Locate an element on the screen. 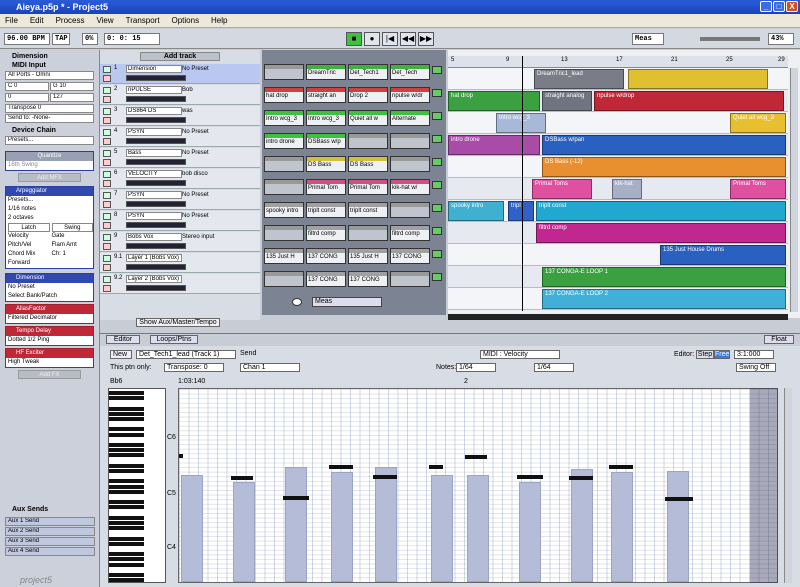  velocity-high: 127 is located at coordinates (72, 97).